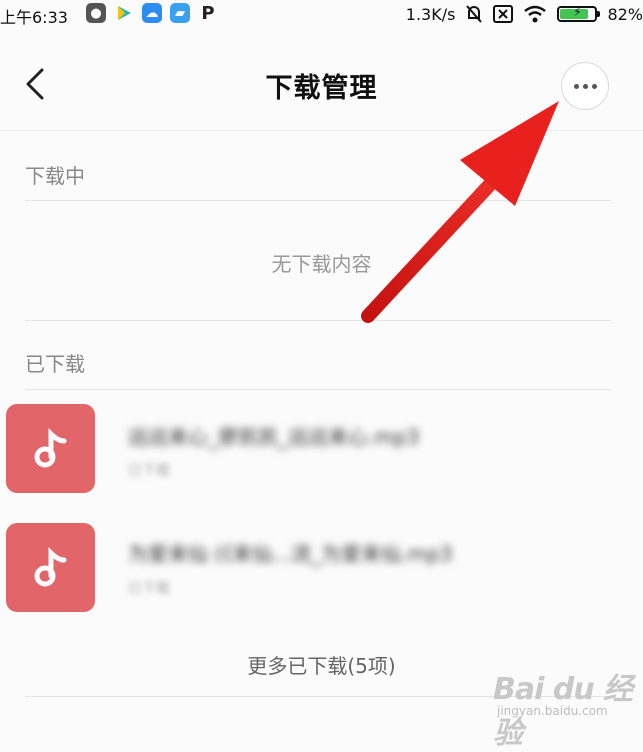 Image resolution: width=643 pixels, height=752 pixels. Describe the element at coordinates (321, 130) in the screenshot. I see `header-divider` at that location.